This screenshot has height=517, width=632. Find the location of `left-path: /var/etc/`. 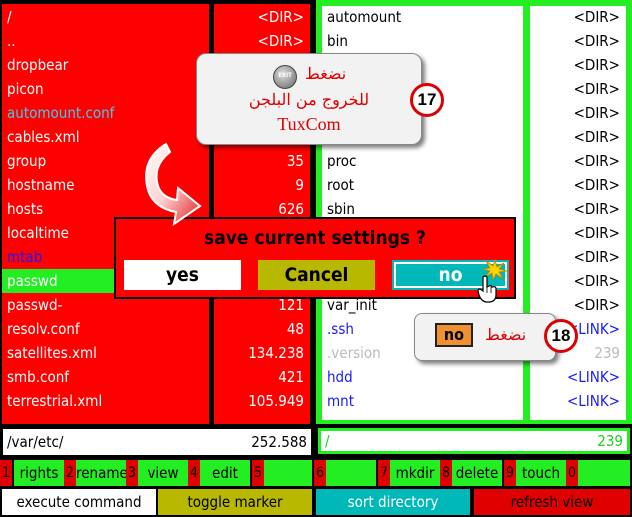

left-path: /var/etc/ is located at coordinates (35, 442).